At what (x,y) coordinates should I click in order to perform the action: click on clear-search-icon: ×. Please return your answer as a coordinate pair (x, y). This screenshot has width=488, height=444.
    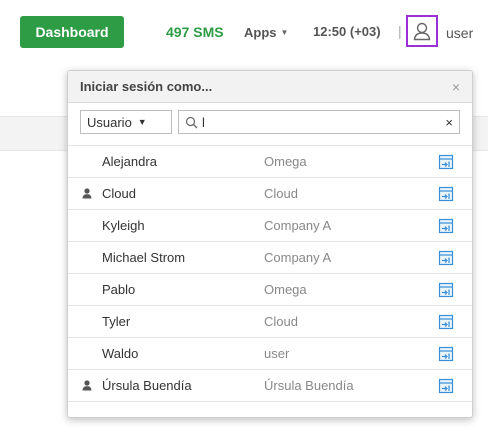
    Looking at the image, I should click on (449, 122).